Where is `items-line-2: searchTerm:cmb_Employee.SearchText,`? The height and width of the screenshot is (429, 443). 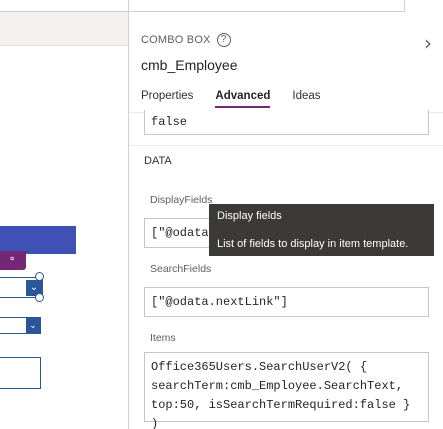 items-line-2: searchTerm:cmb_Employee.SearchText, is located at coordinates (277, 386).